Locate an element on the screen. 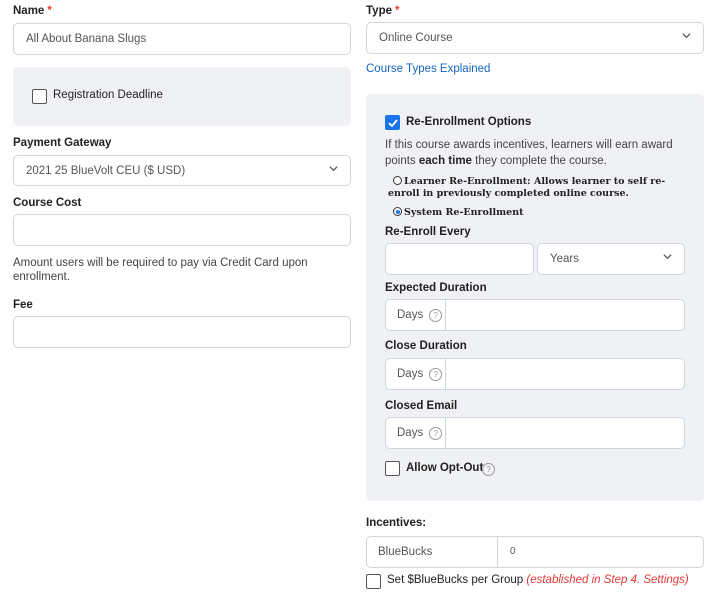 This screenshot has width=713, height=593. close-duration-input: Days ? is located at coordinates (535, 374).